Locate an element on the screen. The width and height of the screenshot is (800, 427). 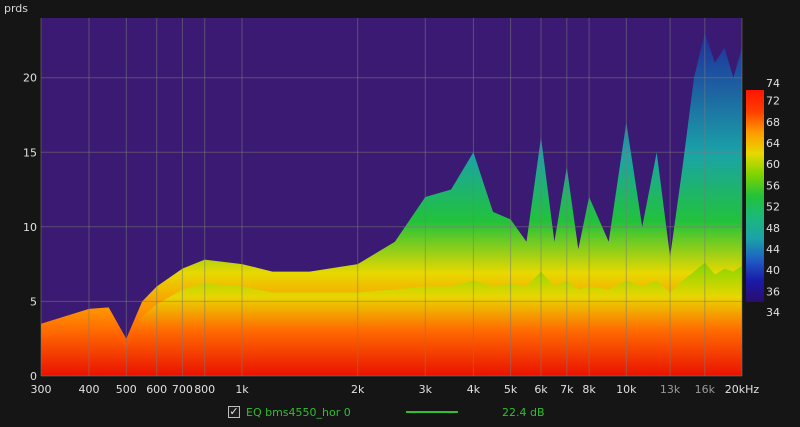
y-tick-label: 15 is located at coordinates (30, 152).